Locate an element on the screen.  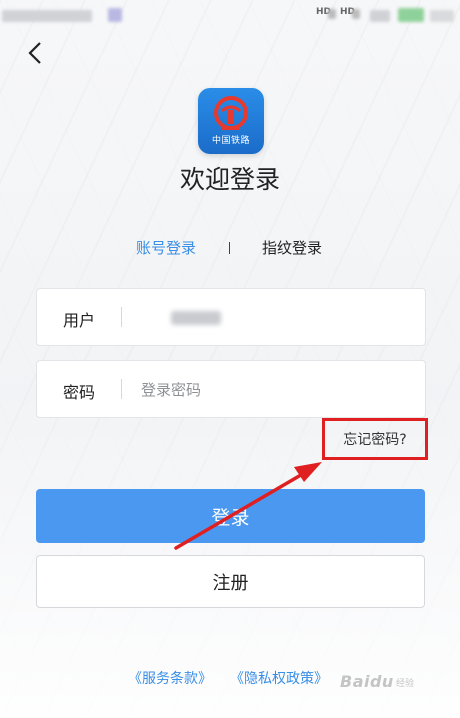
forgot-password-link: 忘记密码? is located at coordinates (375, 439).